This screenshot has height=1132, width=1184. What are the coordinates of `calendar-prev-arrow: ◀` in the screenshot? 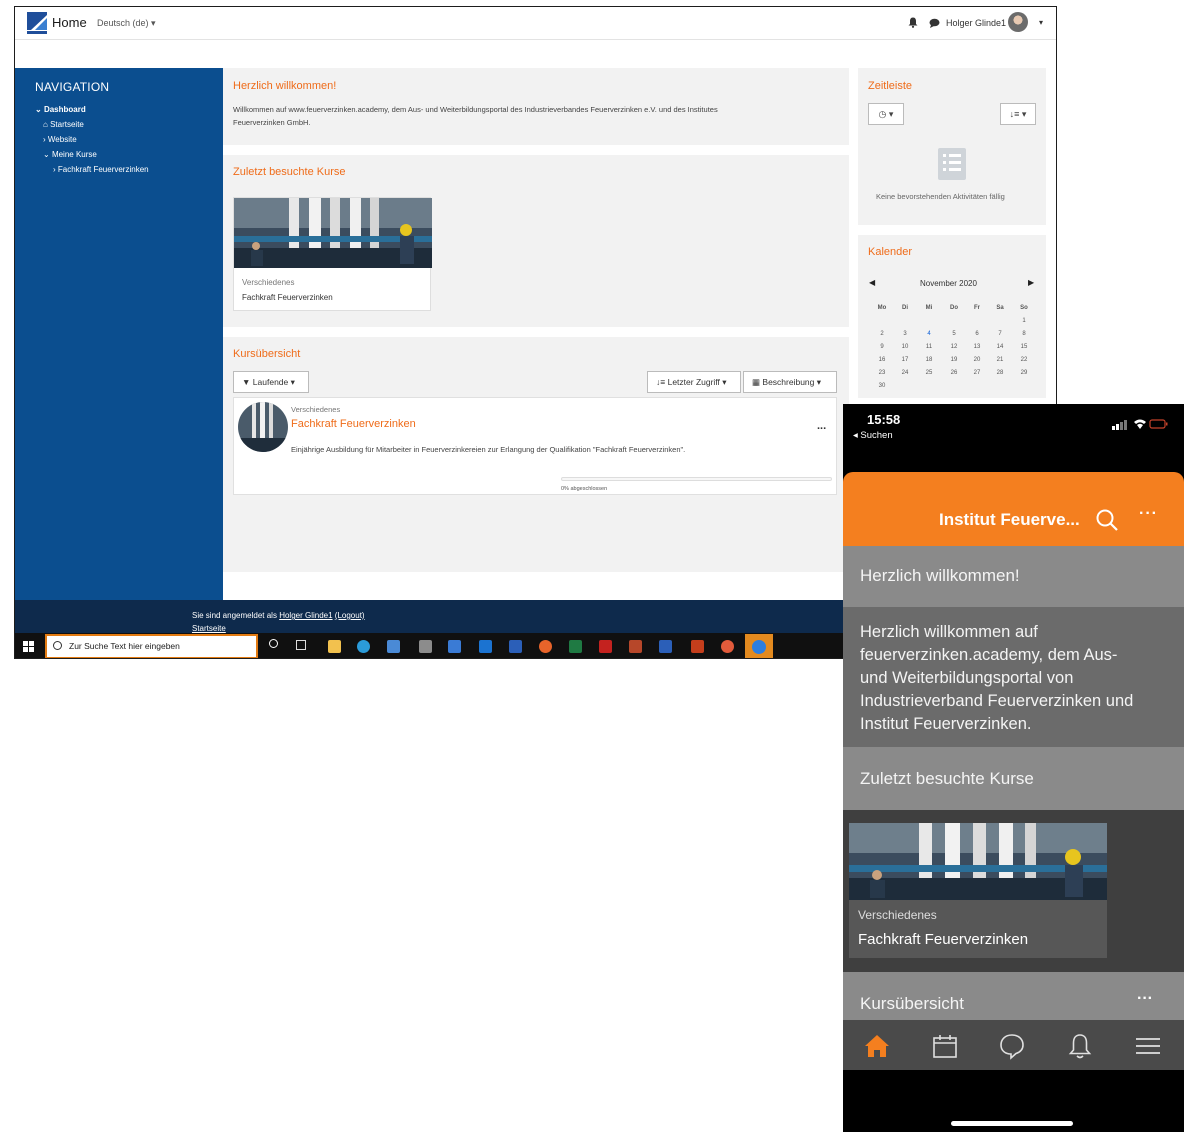 It's located at (872, 282).